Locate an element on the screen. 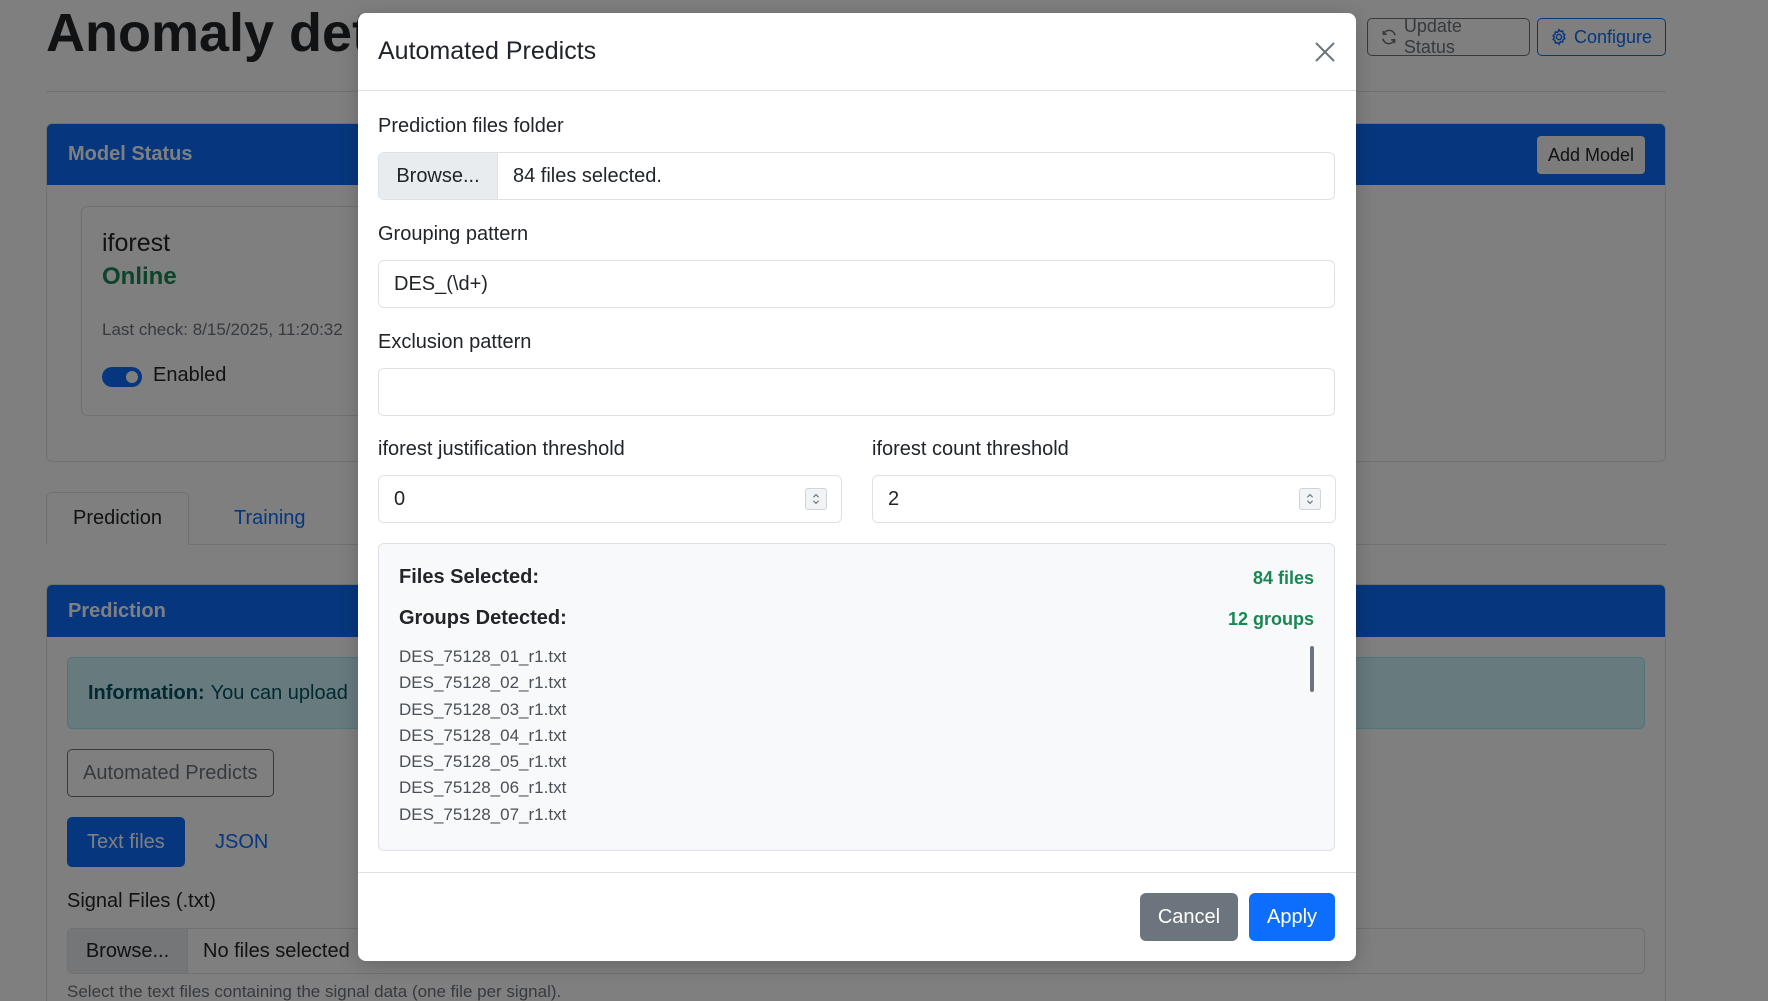 Image resolution: width=1768 pixels, height=1001 pixels. close-button is located at coordinates (1325, 52).